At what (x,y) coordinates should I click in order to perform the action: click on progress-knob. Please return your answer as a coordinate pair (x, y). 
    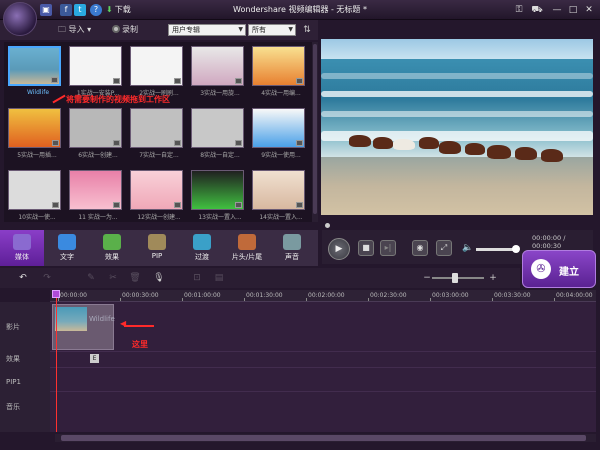
    Looking at the image, I should click on (327, 225).